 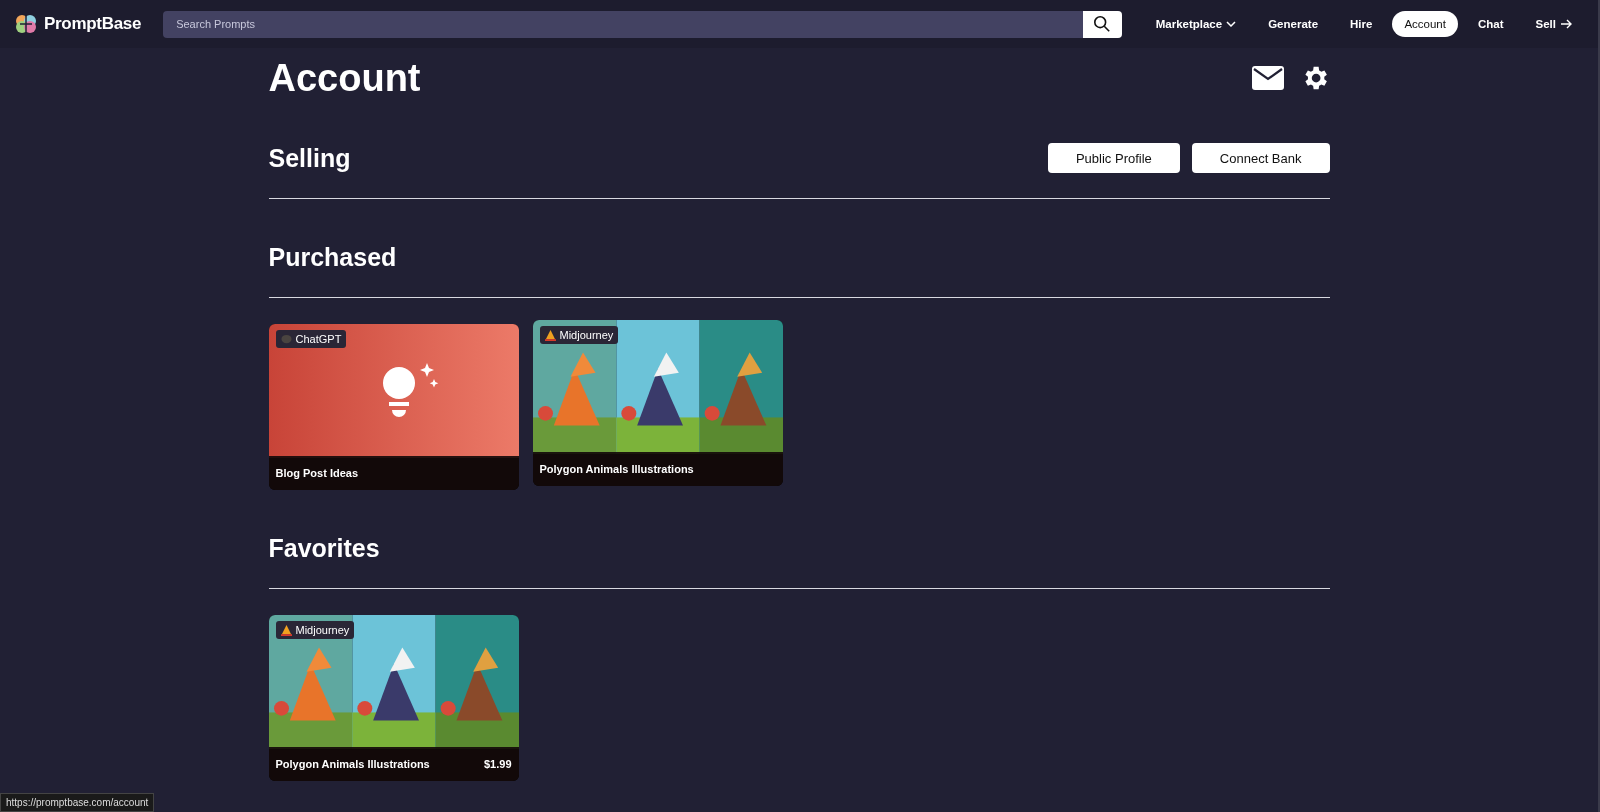 What do you see at coordinates (1231, 24) in the screenshot?
I see `chevron-down-icon` at bounding box center [1231, 24].